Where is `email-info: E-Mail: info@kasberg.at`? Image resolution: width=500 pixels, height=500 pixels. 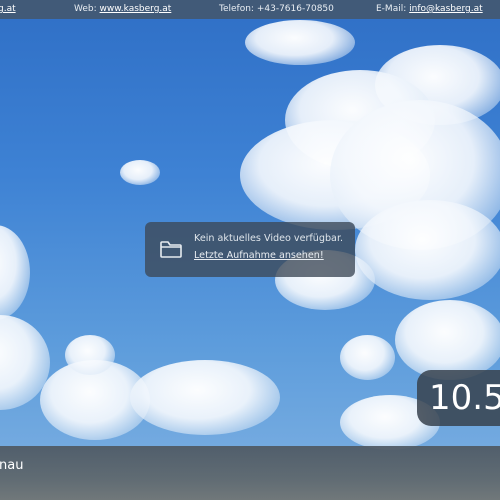
email-info: E-Mail: info@kasberg.at is located at coordinates (429, 9).